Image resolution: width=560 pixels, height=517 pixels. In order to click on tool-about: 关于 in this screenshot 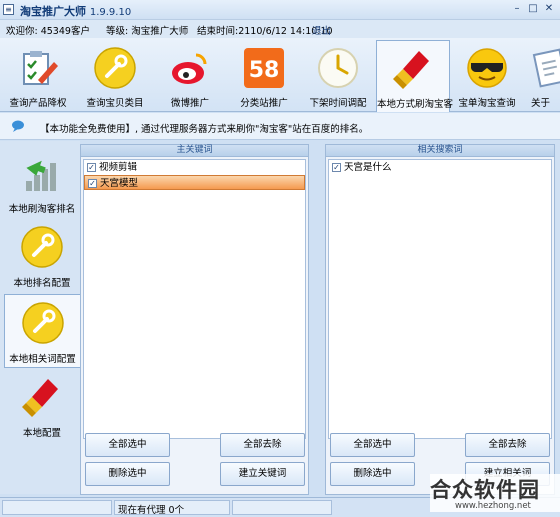, I will do `click(541, 75)`.